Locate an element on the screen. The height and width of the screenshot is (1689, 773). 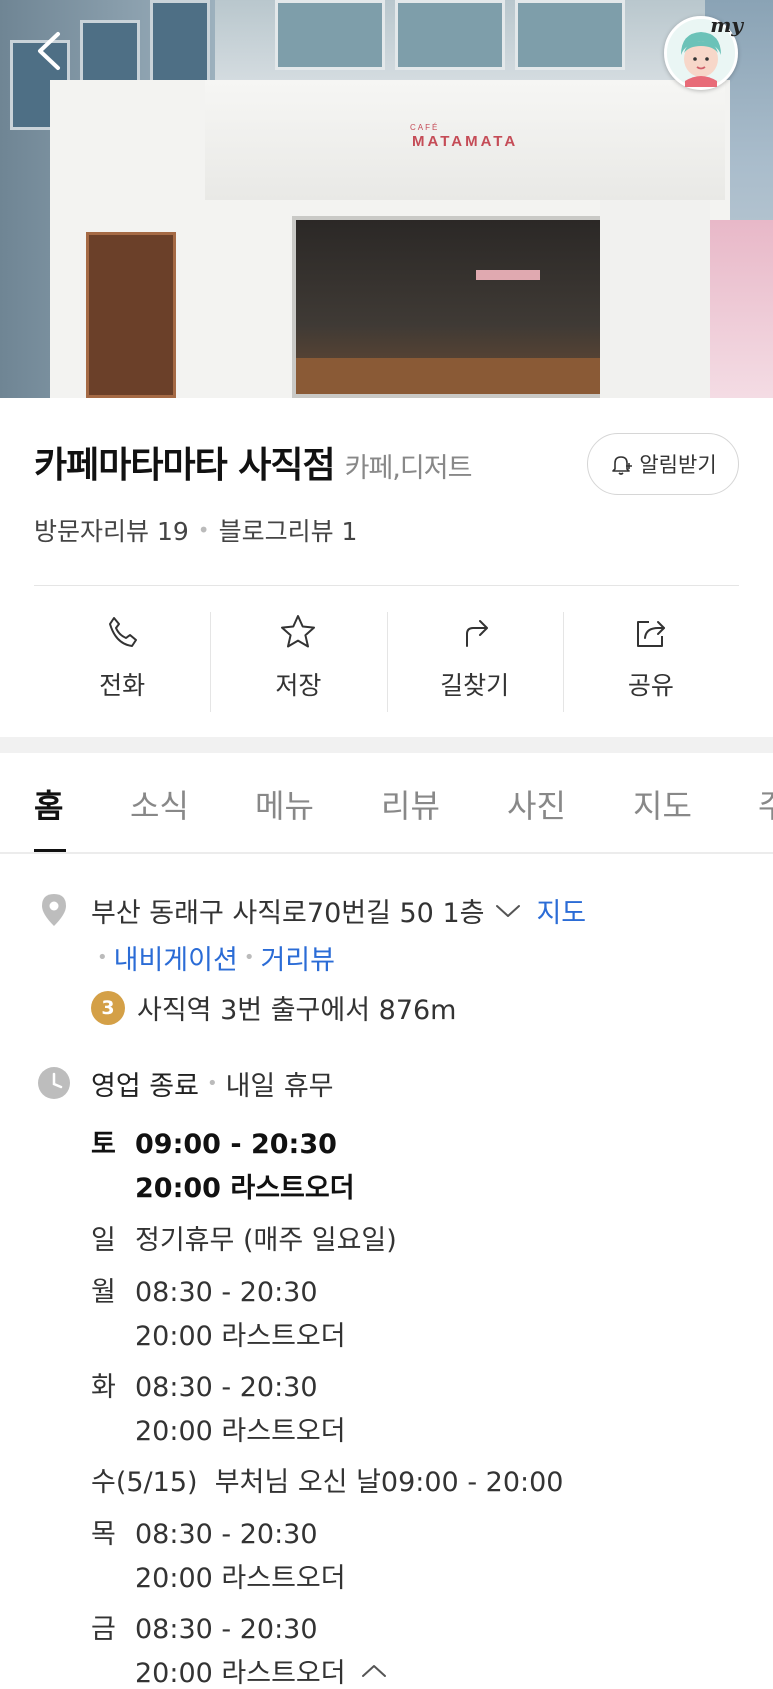
save-button: 저장 is located at coordinates (298, 662).